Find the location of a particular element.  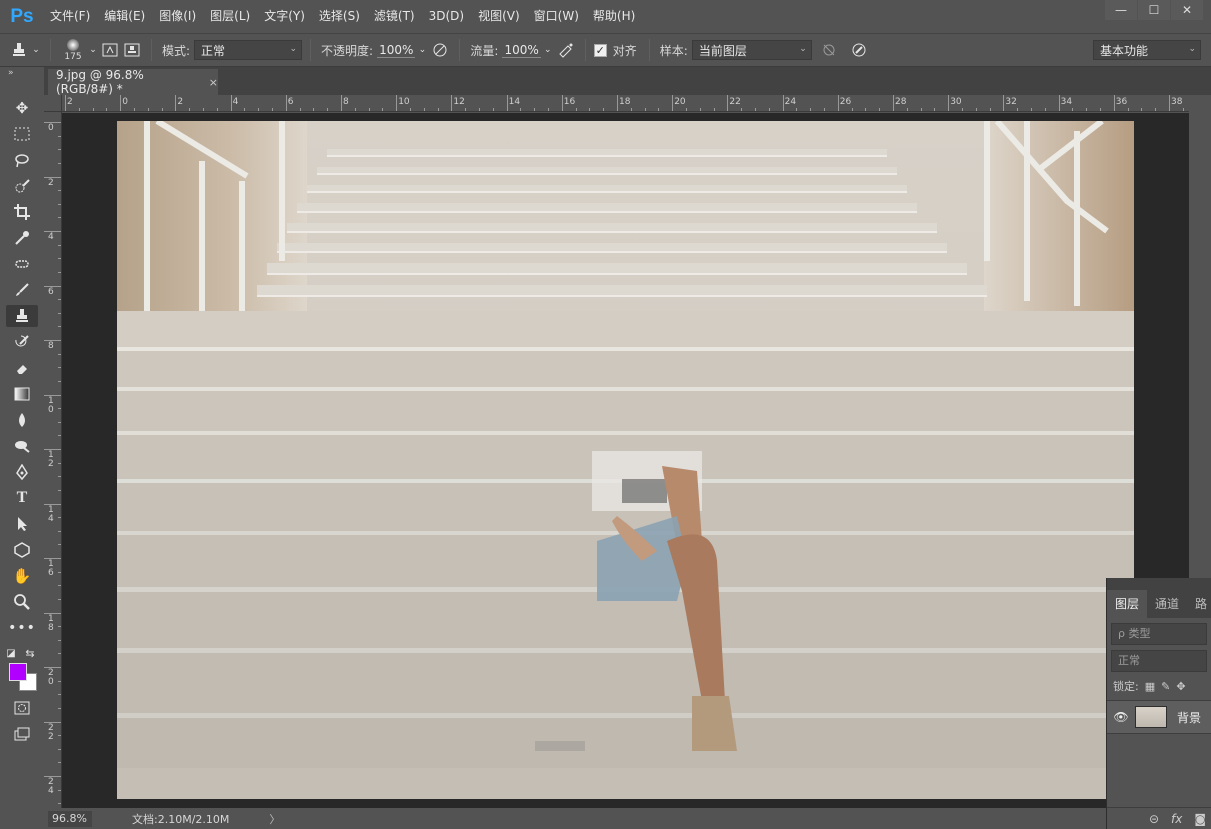

eyedropper-tool-icon is located at coordinates (22, 238).